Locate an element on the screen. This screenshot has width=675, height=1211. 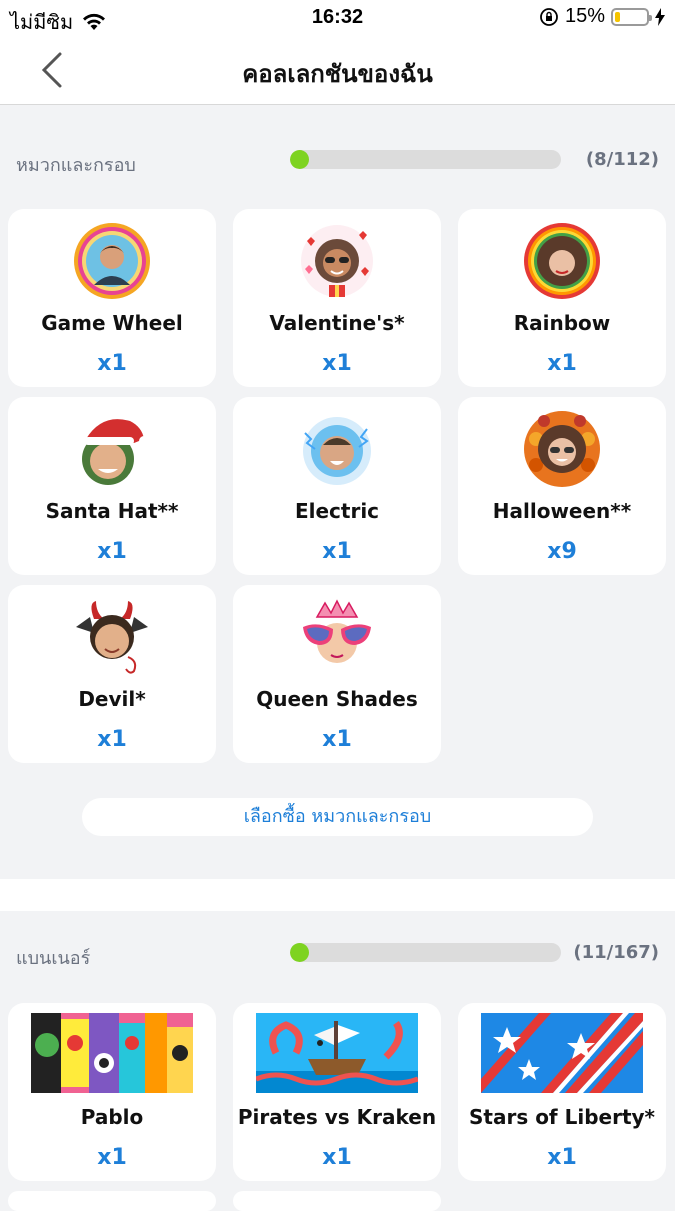
collection-card-devil: Devil* x1 is located at coordinates (112, 674).